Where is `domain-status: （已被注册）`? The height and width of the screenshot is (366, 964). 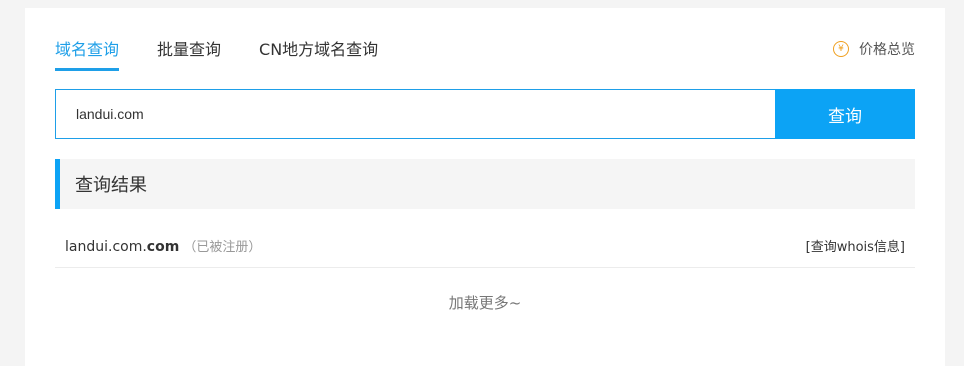 domain-status: （已被注册） is located at coordinates (222, 247).